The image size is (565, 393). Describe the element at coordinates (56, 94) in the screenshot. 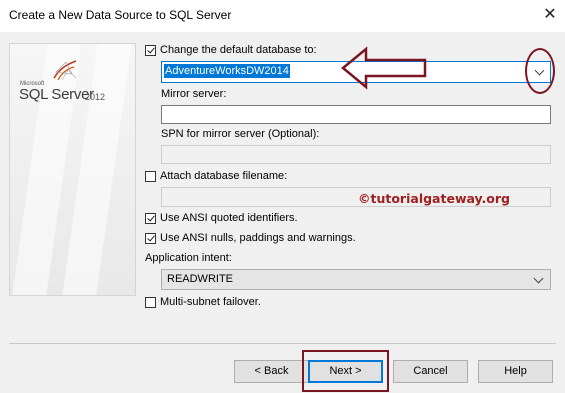

I see `logo-product-text: SQL Server` at that location.